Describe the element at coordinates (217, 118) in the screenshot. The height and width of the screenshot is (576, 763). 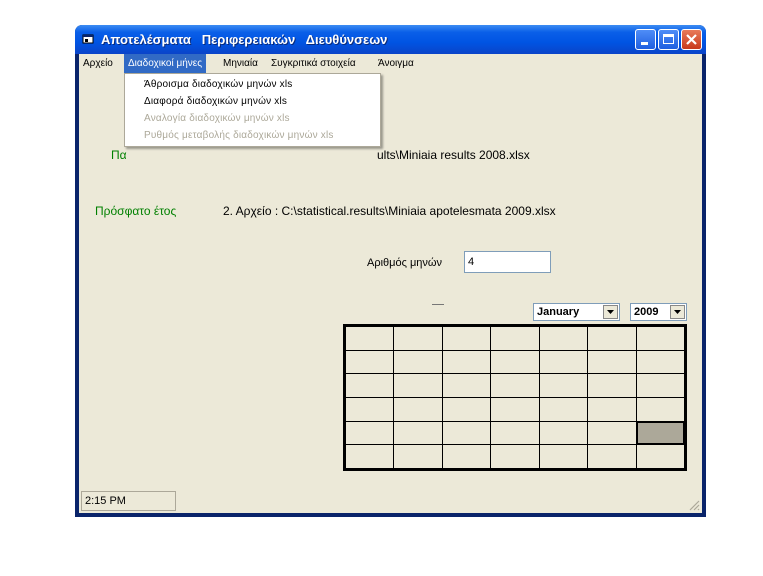
I see `menu-option-ratio: Αναλογία διαδοχικών μηνών xls` at that location.